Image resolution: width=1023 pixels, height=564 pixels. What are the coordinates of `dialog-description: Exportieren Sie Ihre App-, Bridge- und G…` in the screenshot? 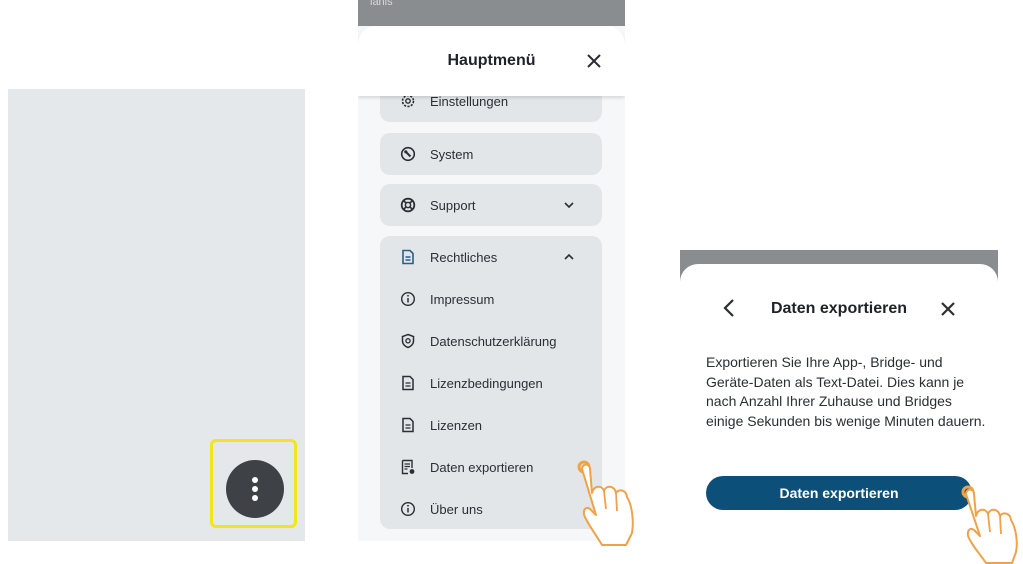 It's located at (846, 391).